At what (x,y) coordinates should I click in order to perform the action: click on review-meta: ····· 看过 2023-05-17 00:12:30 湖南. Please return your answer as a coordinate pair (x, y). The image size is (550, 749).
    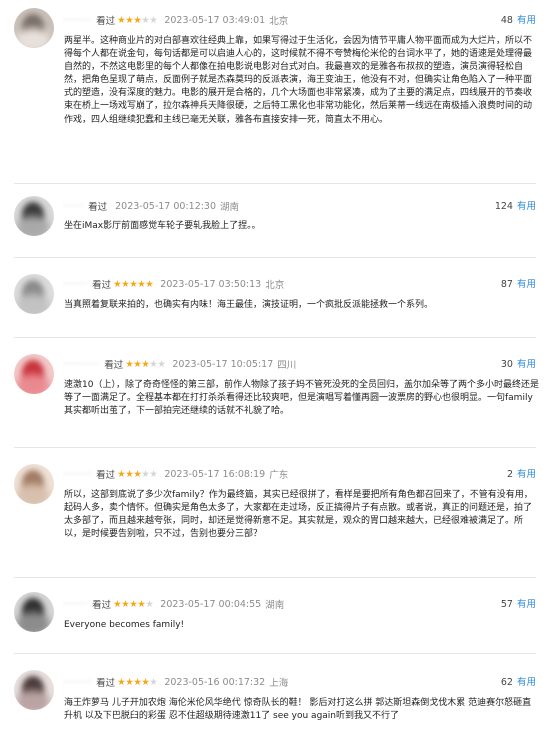
    Looking at the image, I should click on (151, 206).